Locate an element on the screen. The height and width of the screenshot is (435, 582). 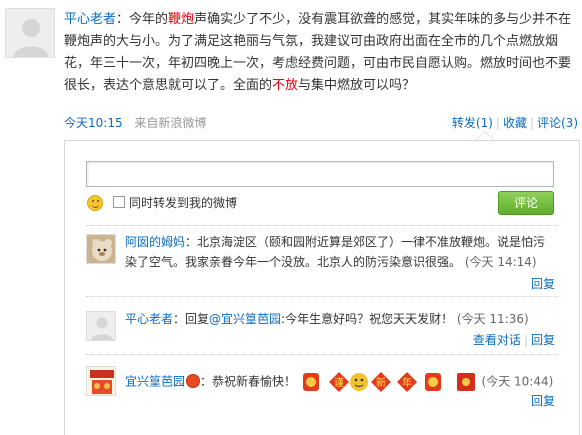
comment-button: 评论(3) is located at coordinates (557, 123).